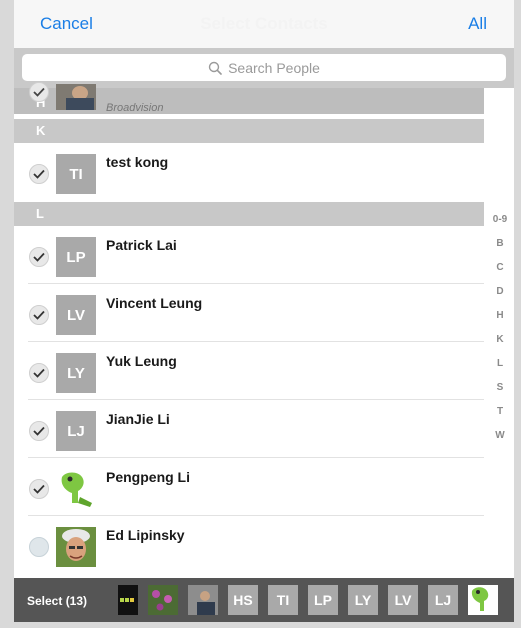 This screenshot has height=628, width=521. I want to click on avatar-initials: LJ, so click(76, 431).